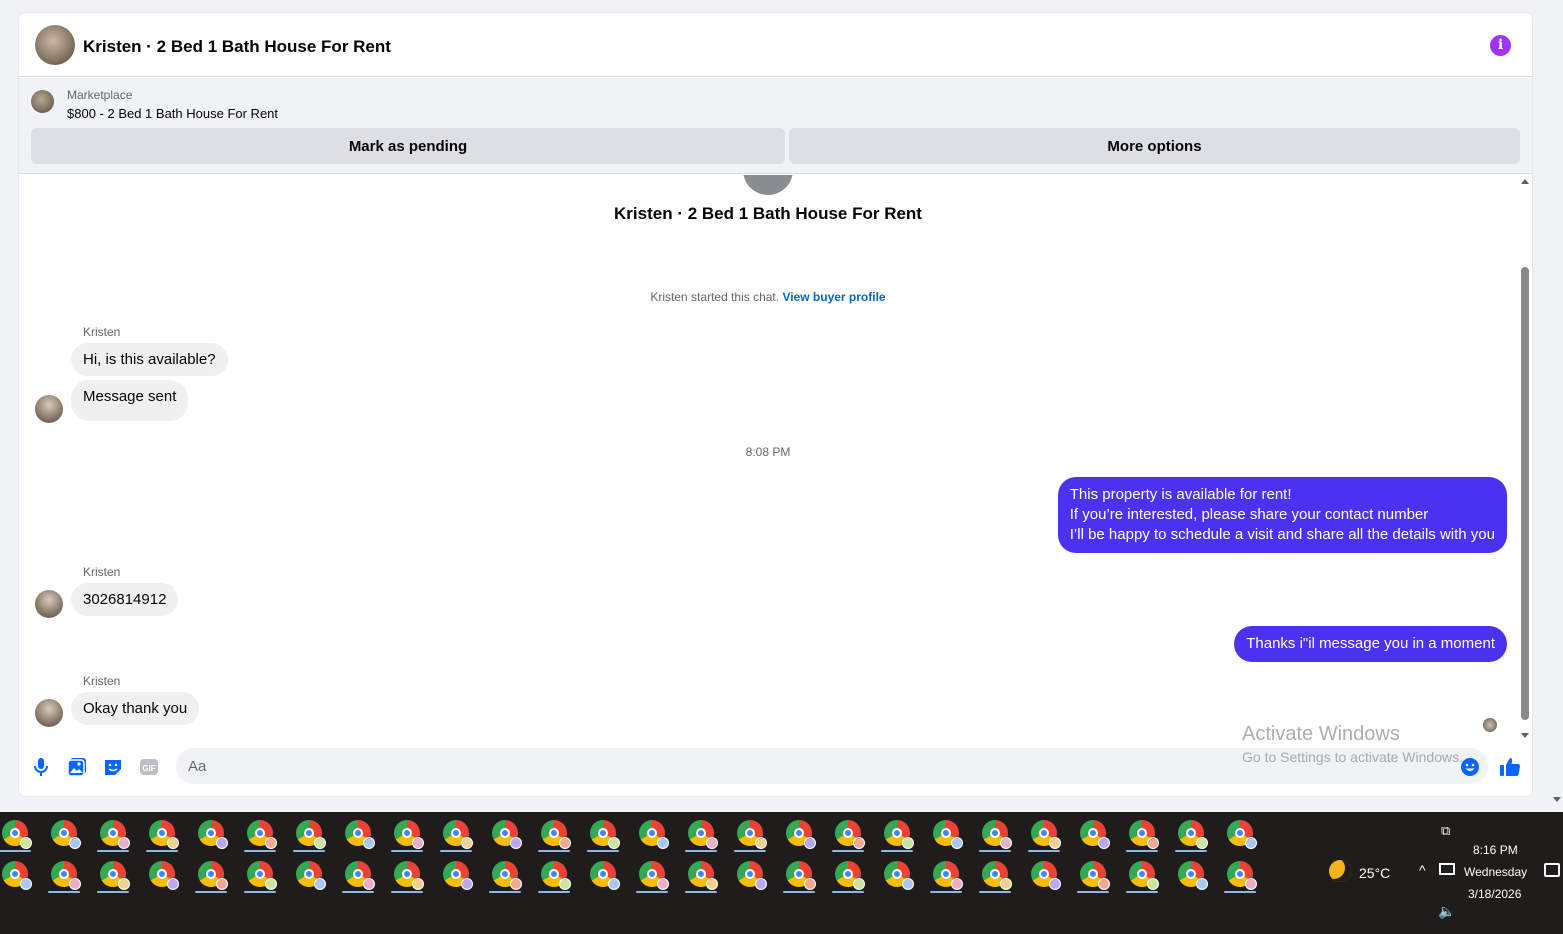 The width and height of the screenshot is (1563, 934). Describe the element at coordinates (1495, 872) in the screenshot. I see `clock-day: Wednesday` at that location.